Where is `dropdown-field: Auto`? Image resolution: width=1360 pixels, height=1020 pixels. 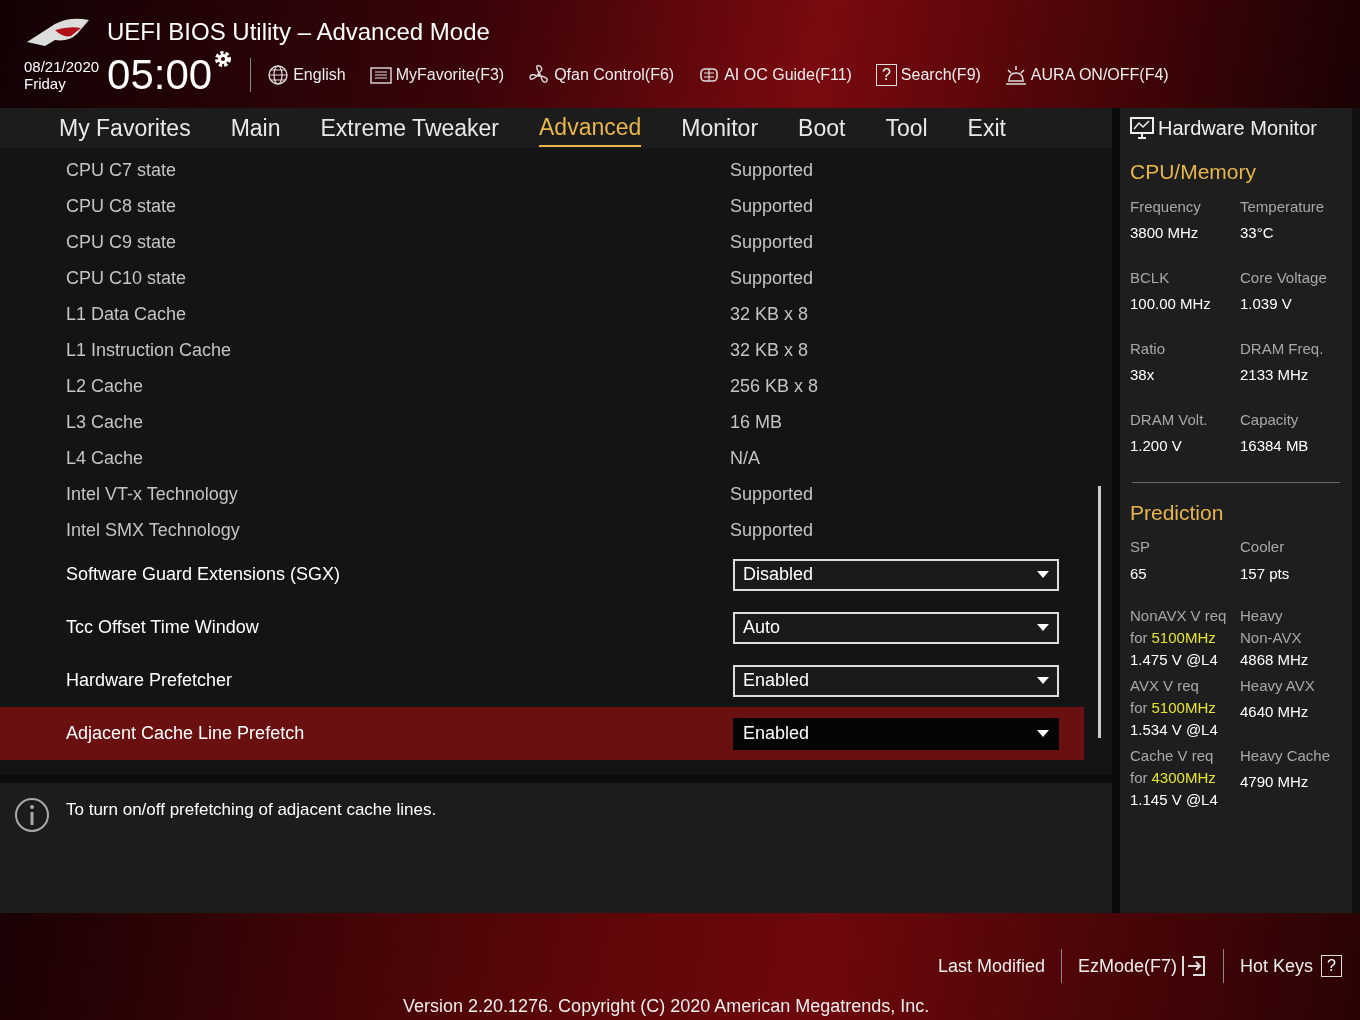 dropdown-field: Auto is located at coordinates (896, 627).